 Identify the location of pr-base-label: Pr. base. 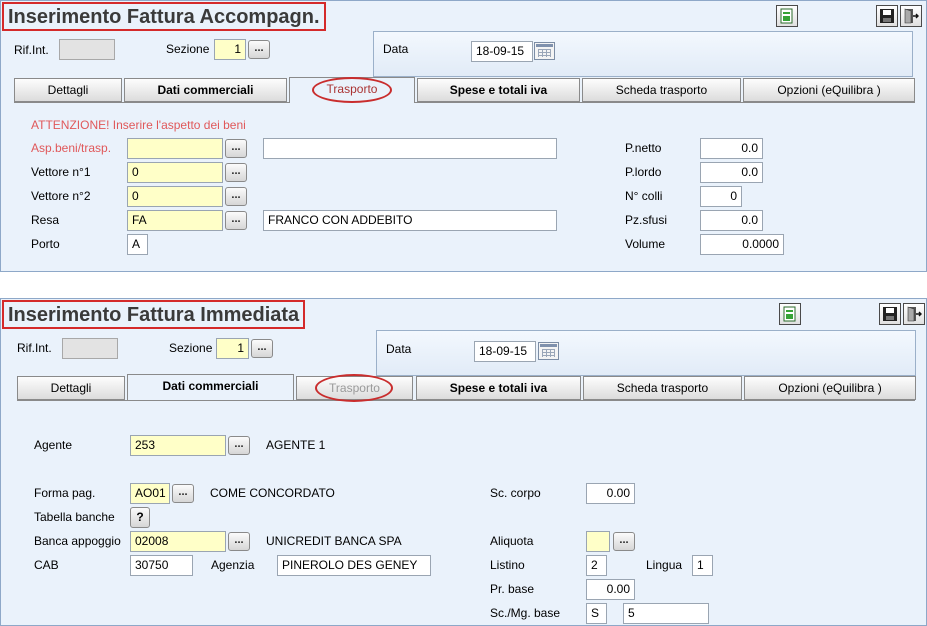
(512, 589).